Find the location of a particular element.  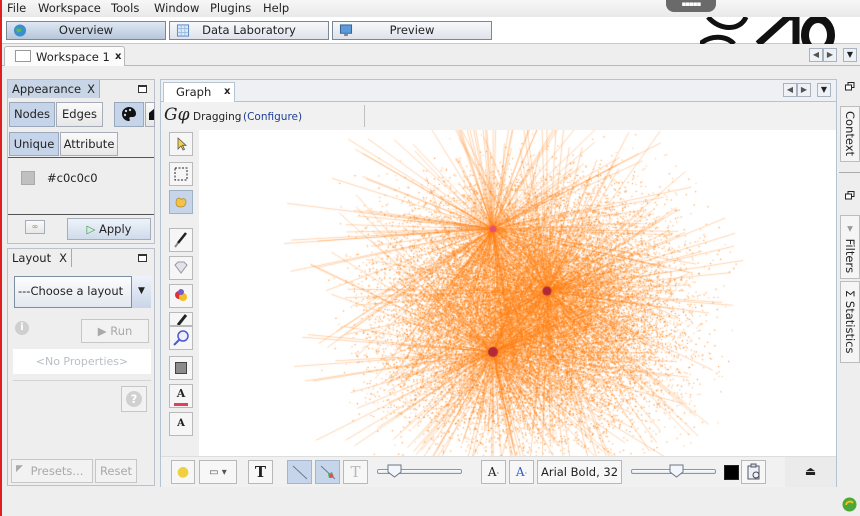

layout-close: X is located at coordinates (63, 258).